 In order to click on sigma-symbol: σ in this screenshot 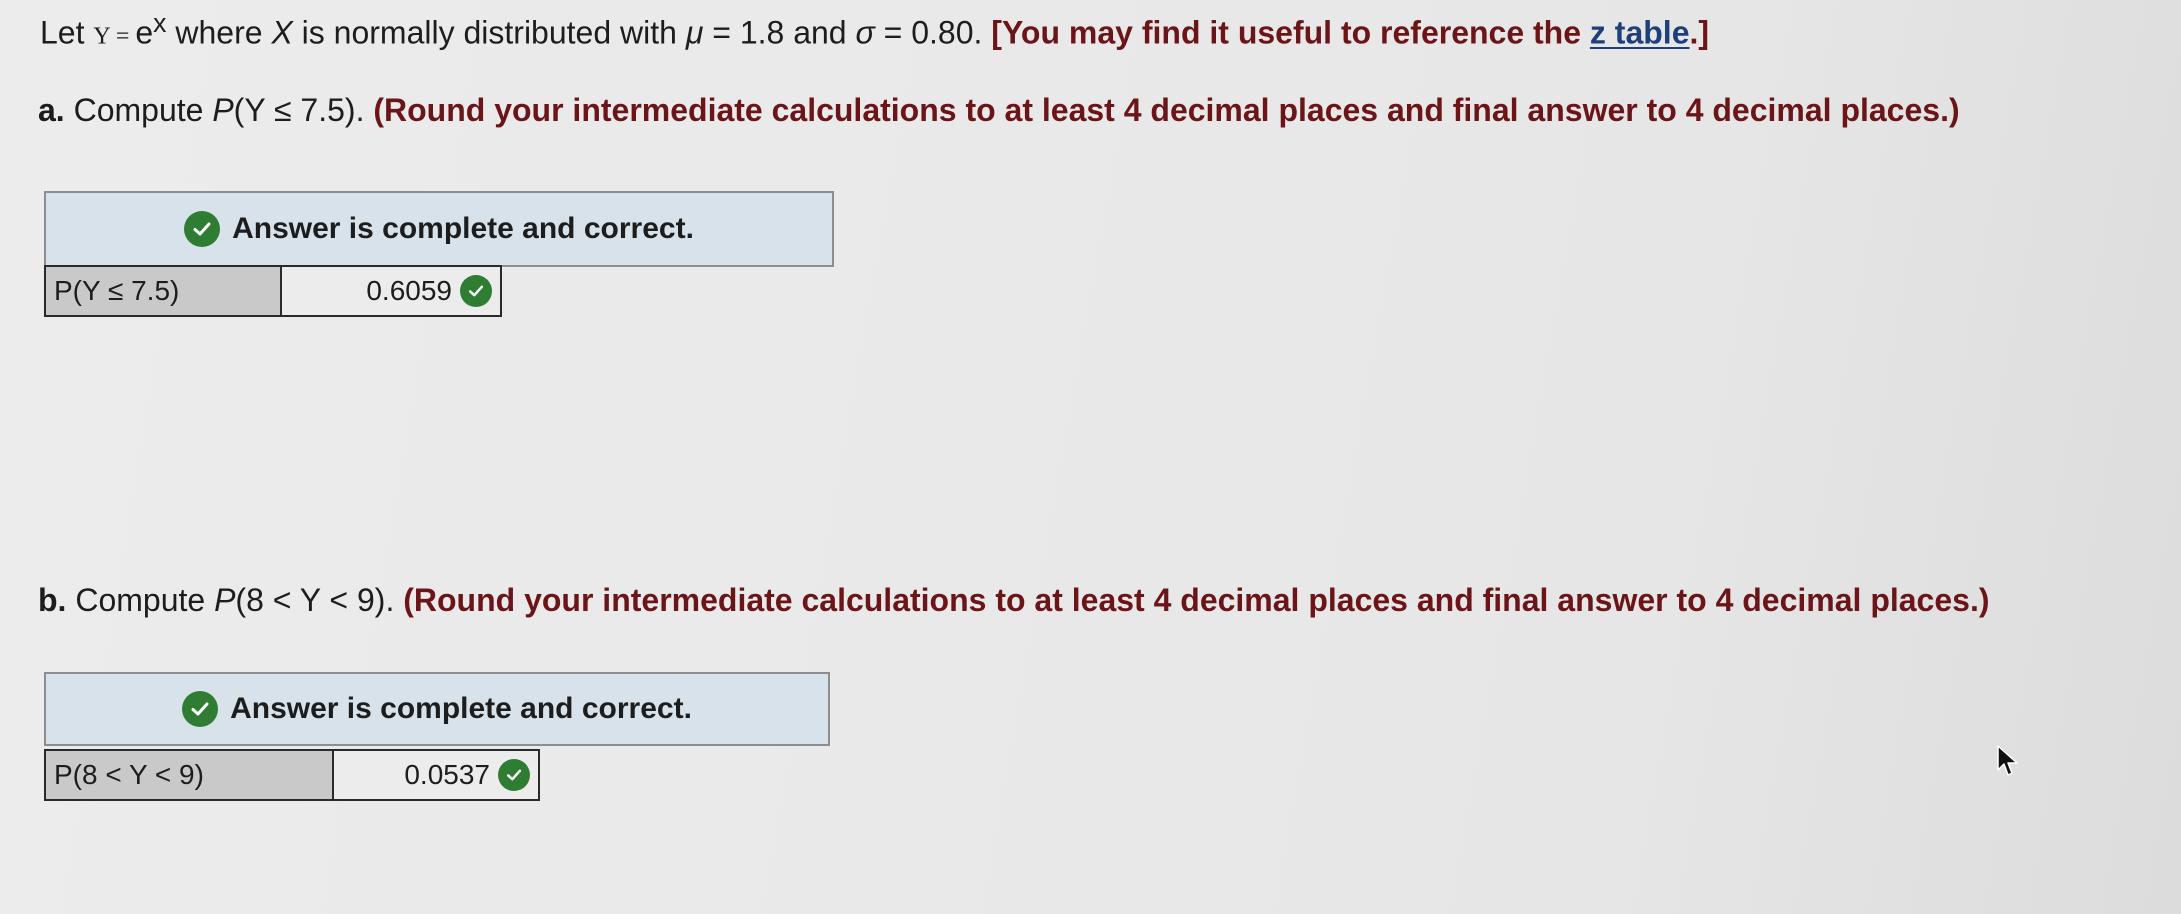, I will do `click(865, 32)`.